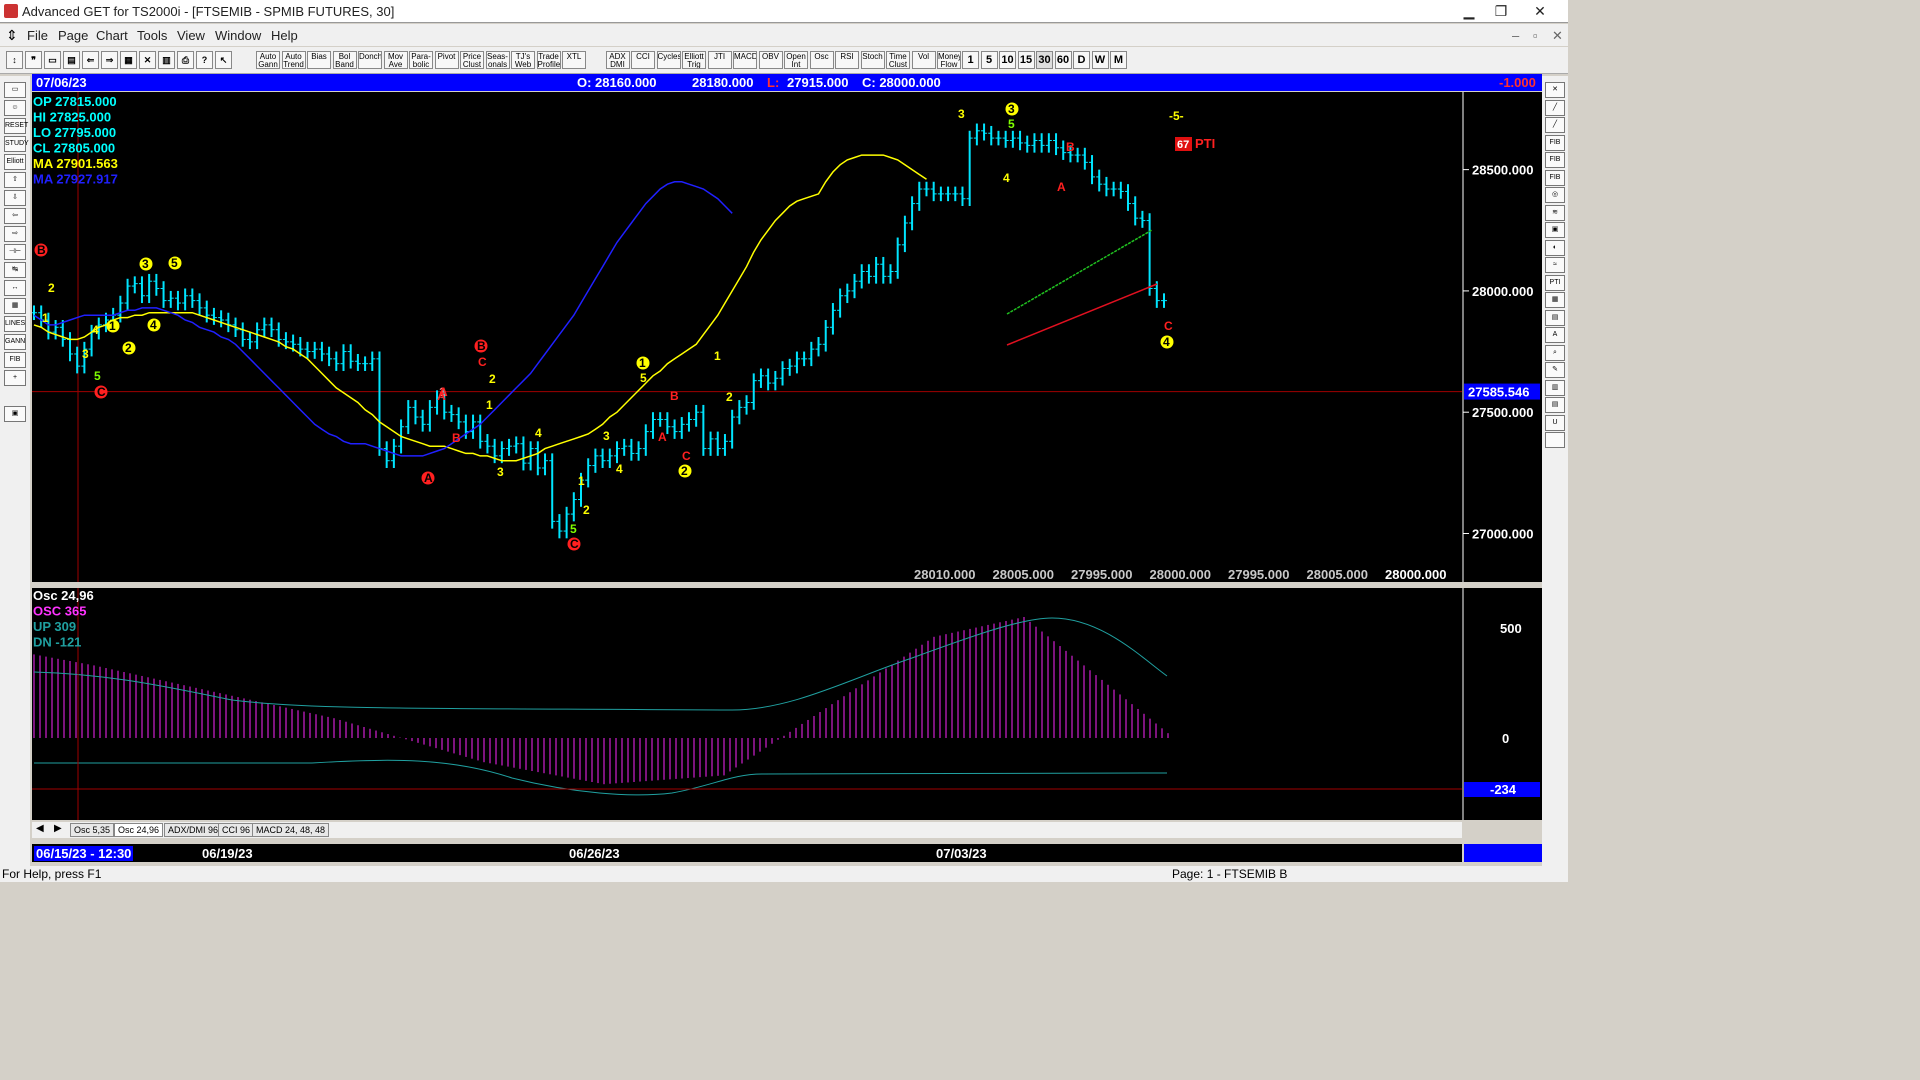 This screenshot has height=1080, width=1920. I want to click on tool-obv-button: OBV, so click(770, 60).